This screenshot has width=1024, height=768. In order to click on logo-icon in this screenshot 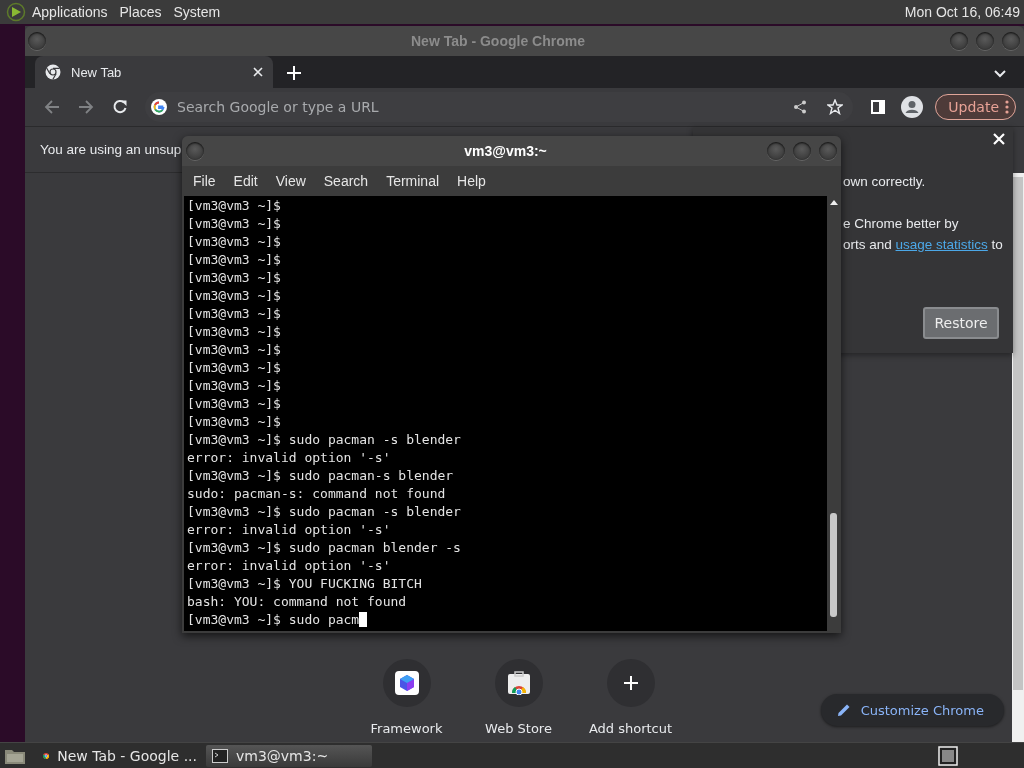, I will do `click(16, 12)`.